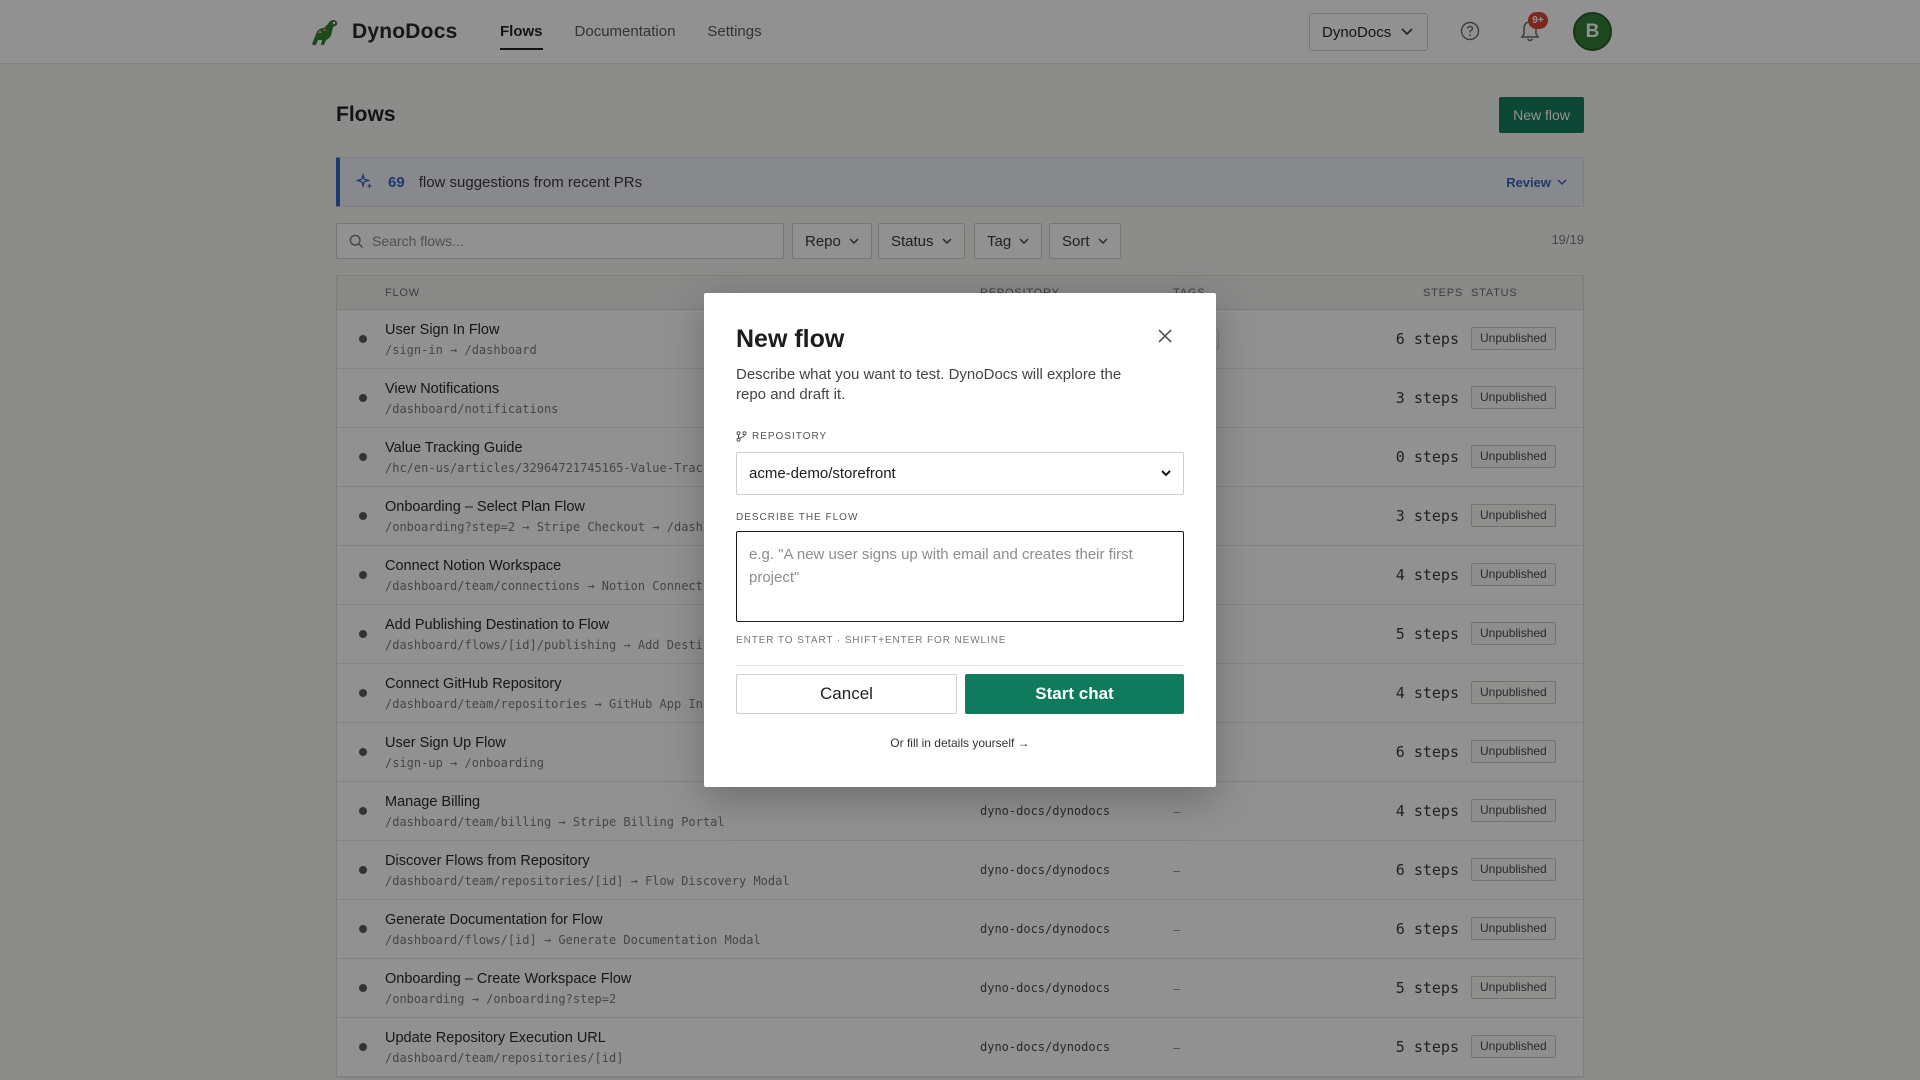  Describe the element at coordinates (960, 743) in the screenshot. I see `fill-details-link: Or fill in details yourself →` at that location.